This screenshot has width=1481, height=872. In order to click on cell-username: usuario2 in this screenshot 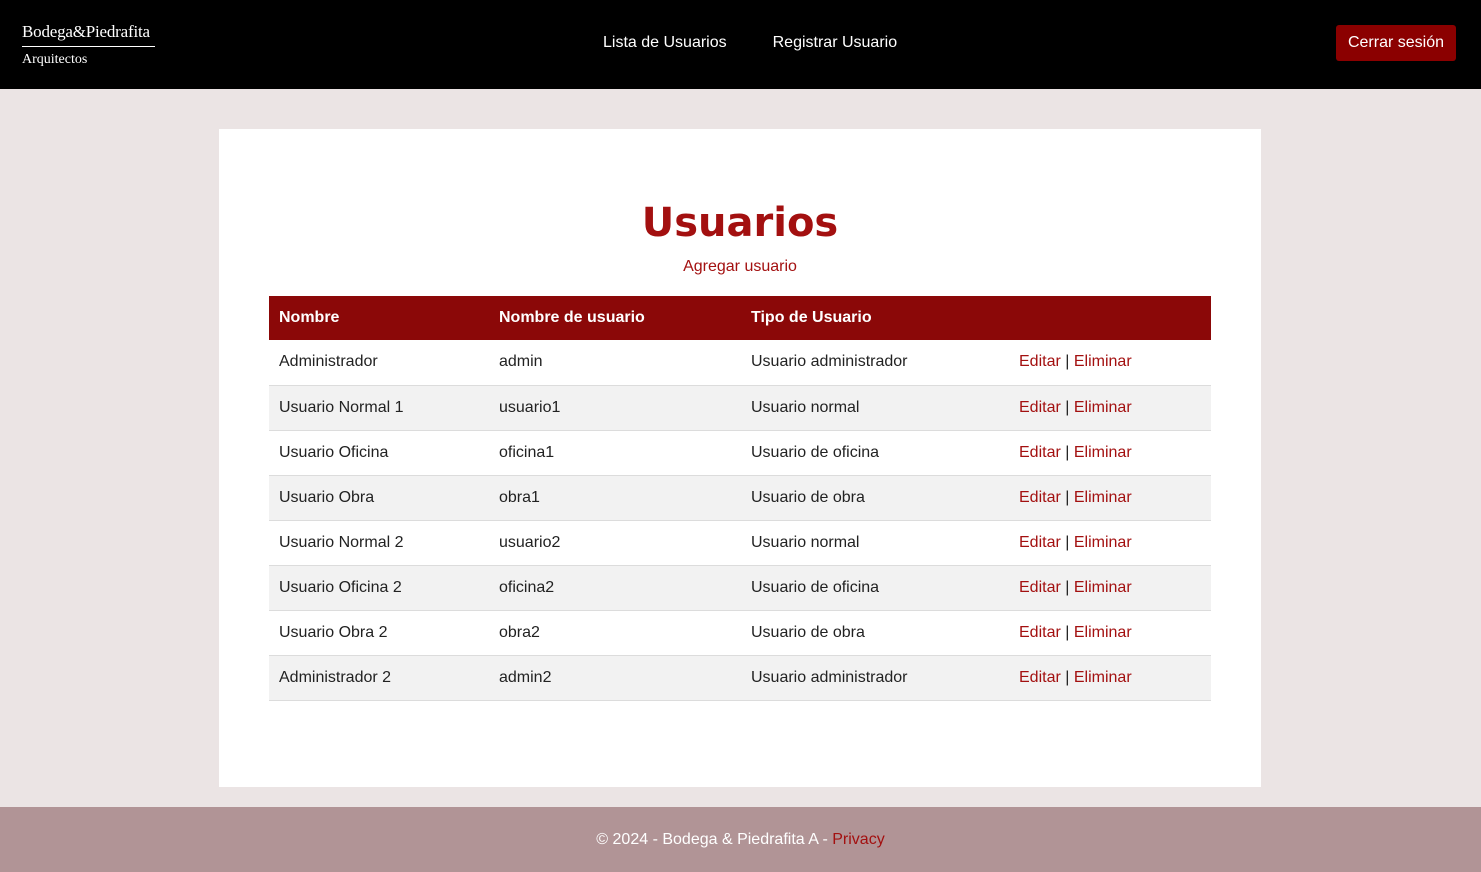, I will do `click(530, 542)`.